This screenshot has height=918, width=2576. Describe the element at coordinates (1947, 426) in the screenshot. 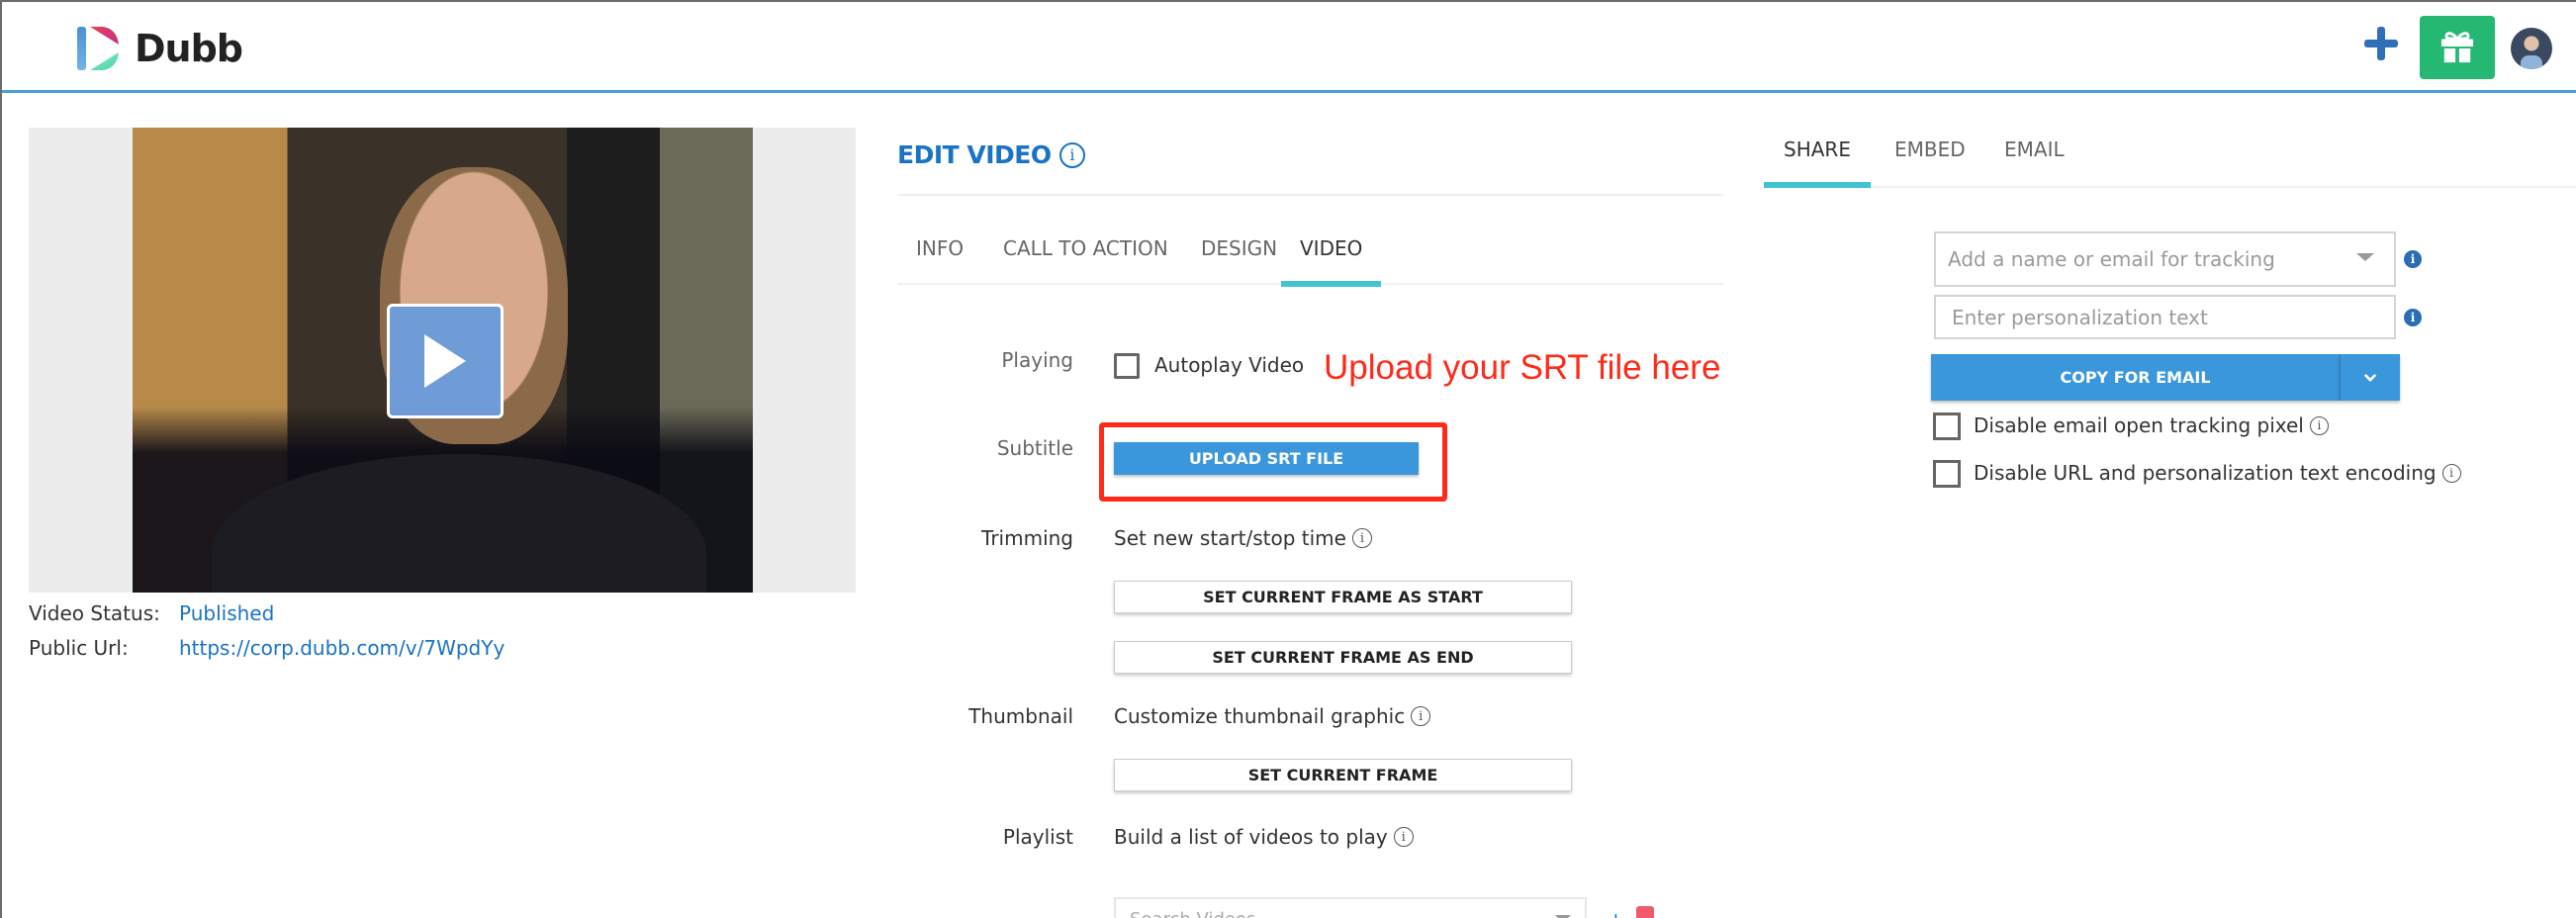

I see `disable-tracking-pixel-checkbox` at that location.